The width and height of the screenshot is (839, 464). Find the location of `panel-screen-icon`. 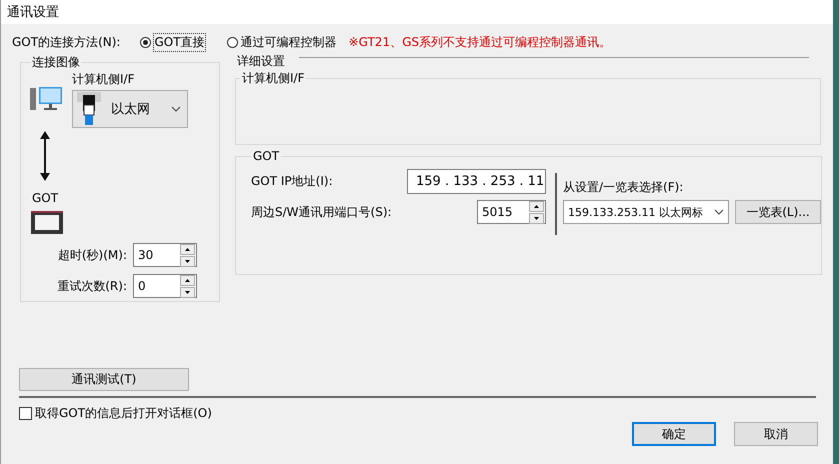

panel-screen-icon is located at coordinates (47, 222).